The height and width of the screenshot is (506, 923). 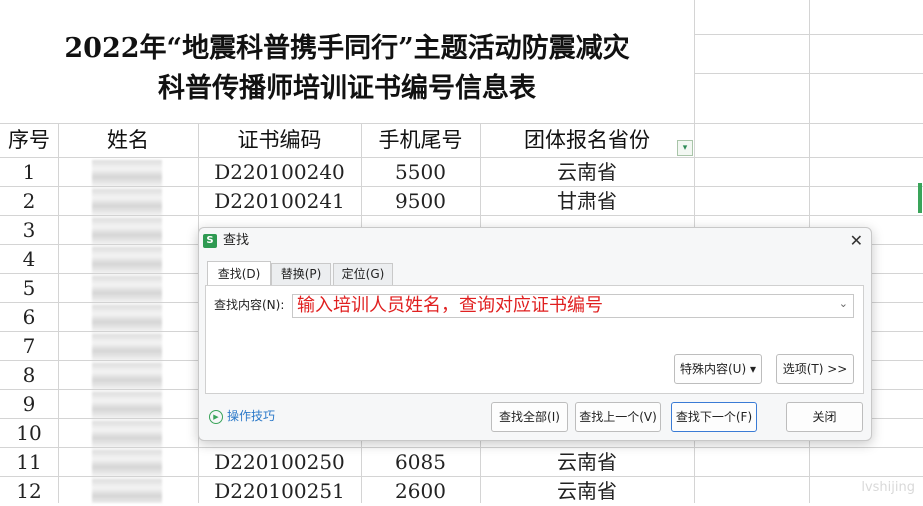 What do you see at coordinates (239, 273) in the screenshot?
I see `tab-find: 查找(D)` at bounding box center [239, 273].